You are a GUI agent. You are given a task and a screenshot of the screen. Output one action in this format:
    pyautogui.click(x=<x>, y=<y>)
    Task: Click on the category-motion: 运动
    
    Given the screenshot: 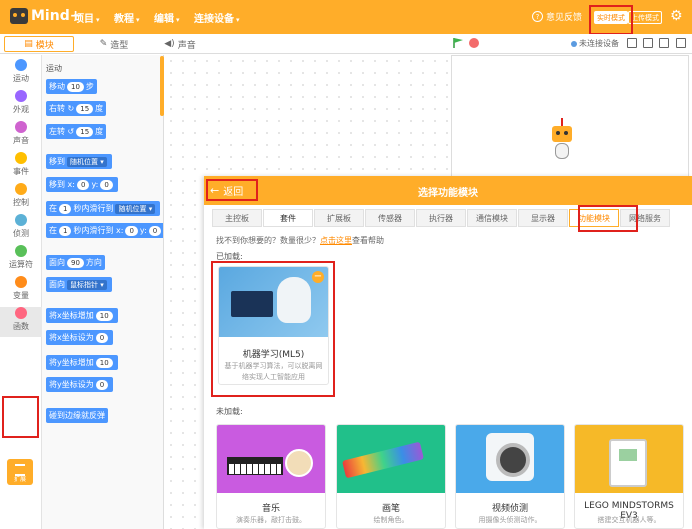 What is the action you would take?
    pyautogui.click(x=21, y=71)
    